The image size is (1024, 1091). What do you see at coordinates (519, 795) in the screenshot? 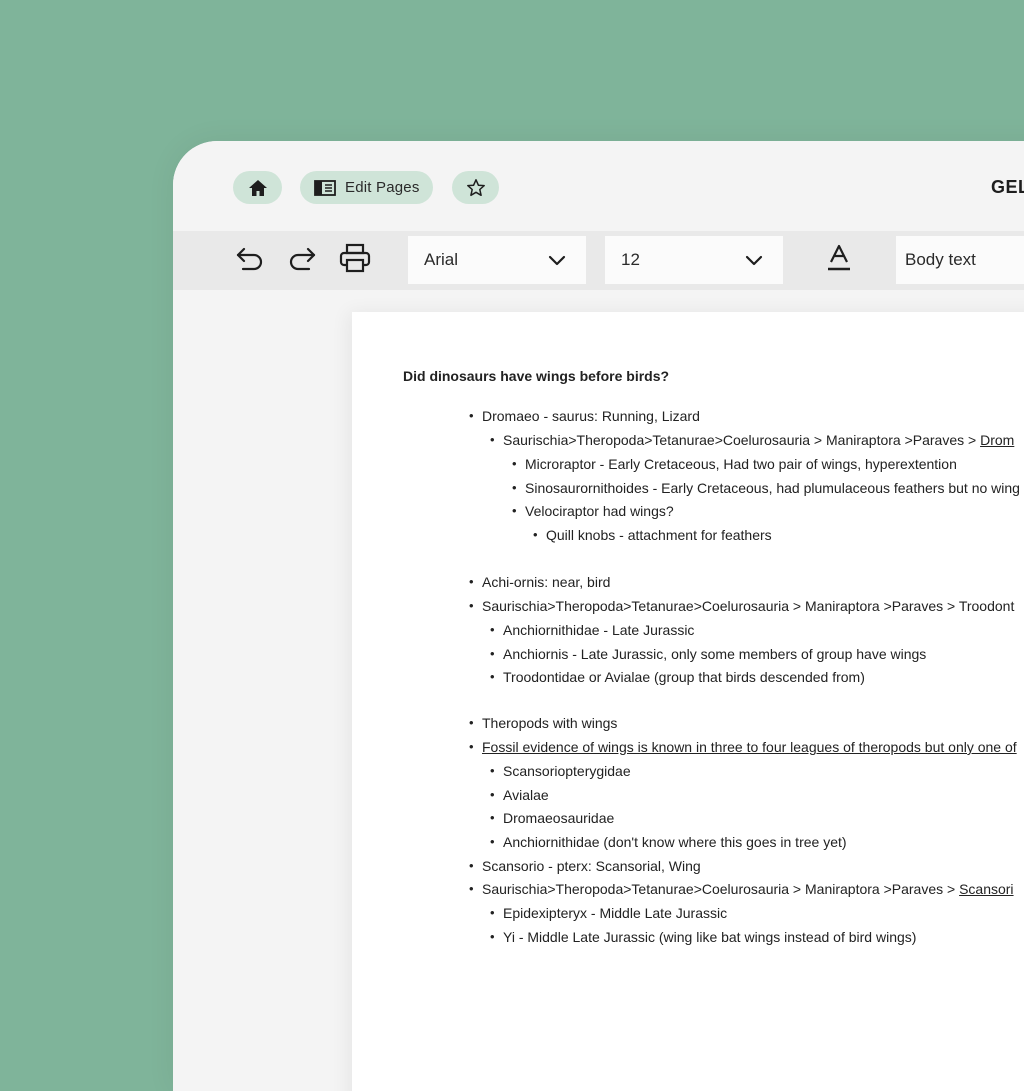
I see `list-item: Avialae` at bounding box center [519, 795].